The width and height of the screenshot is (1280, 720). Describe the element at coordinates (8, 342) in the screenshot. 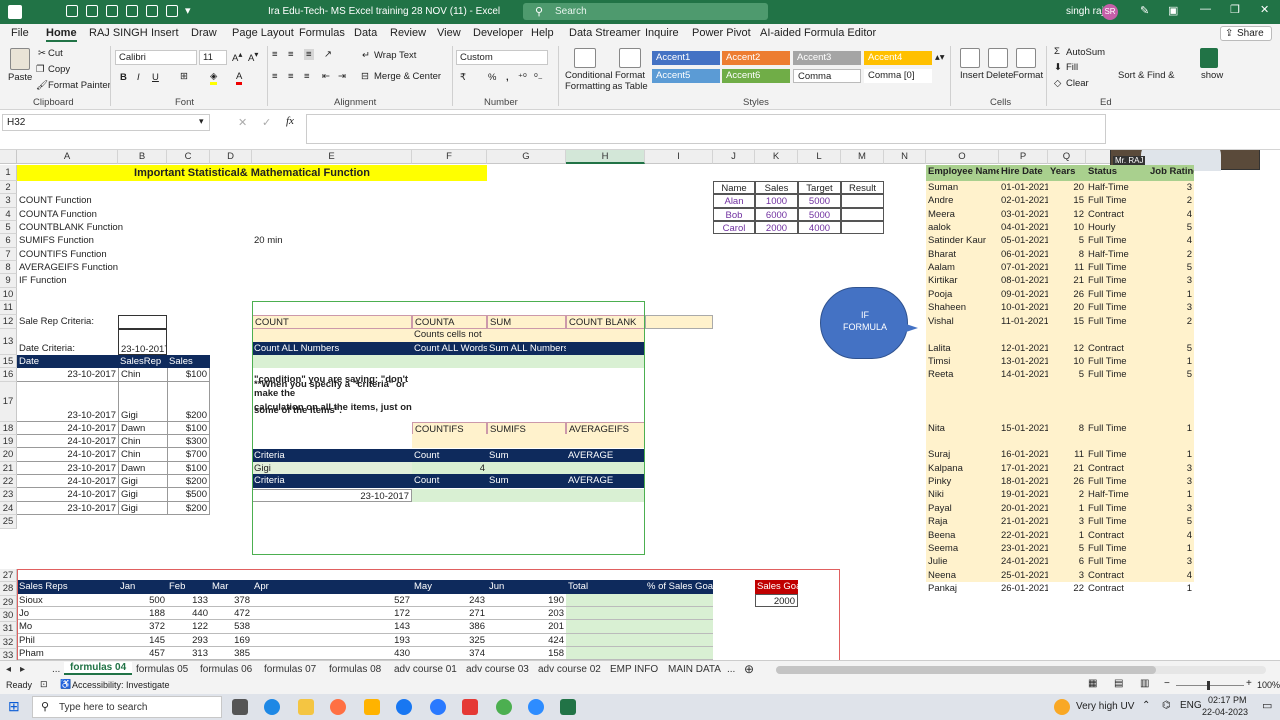

I see `row-header-13: 13` at that location.